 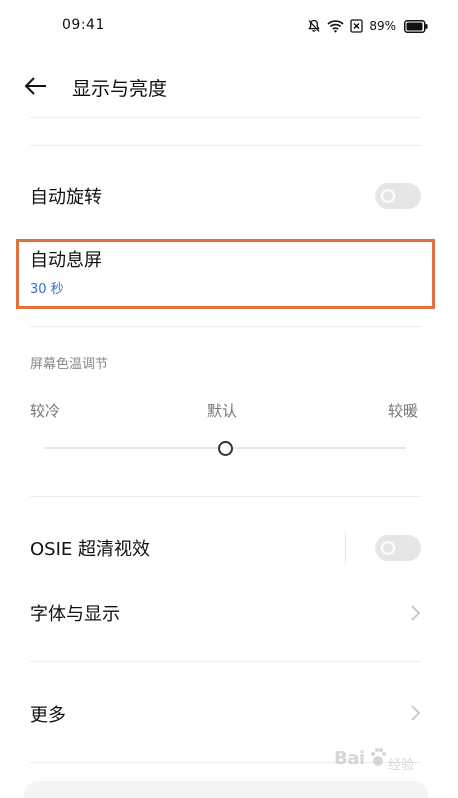 I want to click on header: 显示与亮度, so click(x=229, y=86).